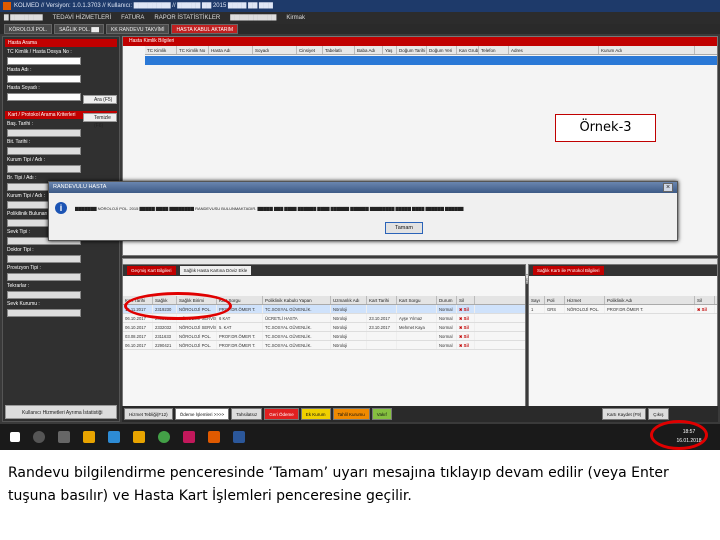 The height and width of the screenshot is (540, 720). Describe the element at coordinates (568, 270) in the screenshot. I see `tab-protocol: Sağlık Kartı ile Protokol Bilgileri` at that location.